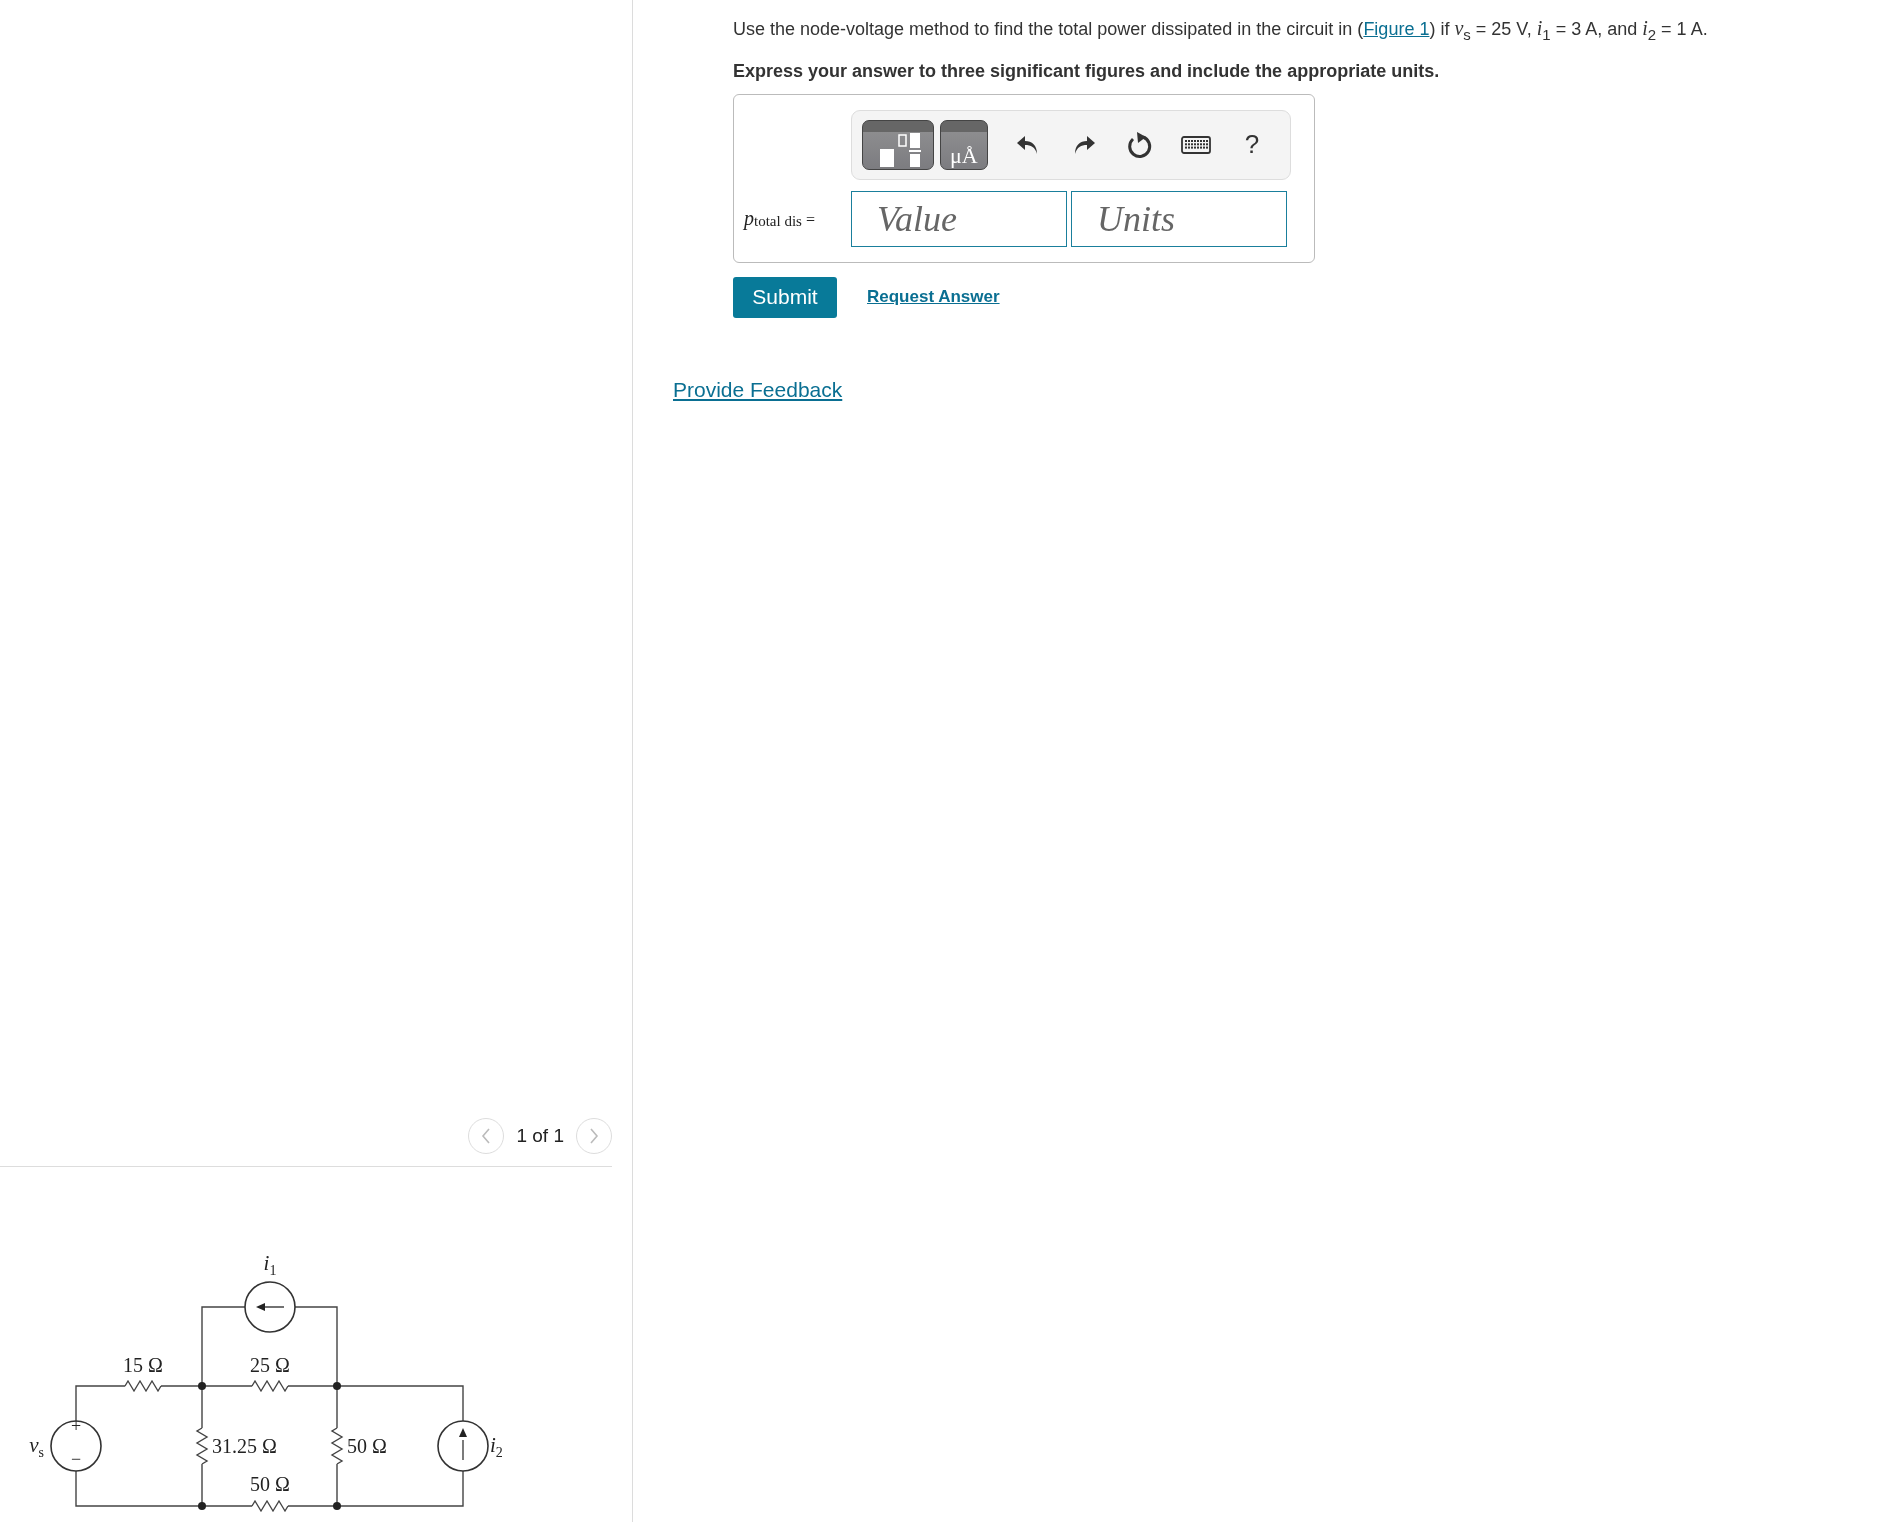 The width and height of the screenshot is (1884, 1522). What do you see at coordinates (1087, 71) in the screenshot?
I see `instruction-text: Express your answer to three significant figures and include the appropriate units.` at bounding box center [1087, 71].